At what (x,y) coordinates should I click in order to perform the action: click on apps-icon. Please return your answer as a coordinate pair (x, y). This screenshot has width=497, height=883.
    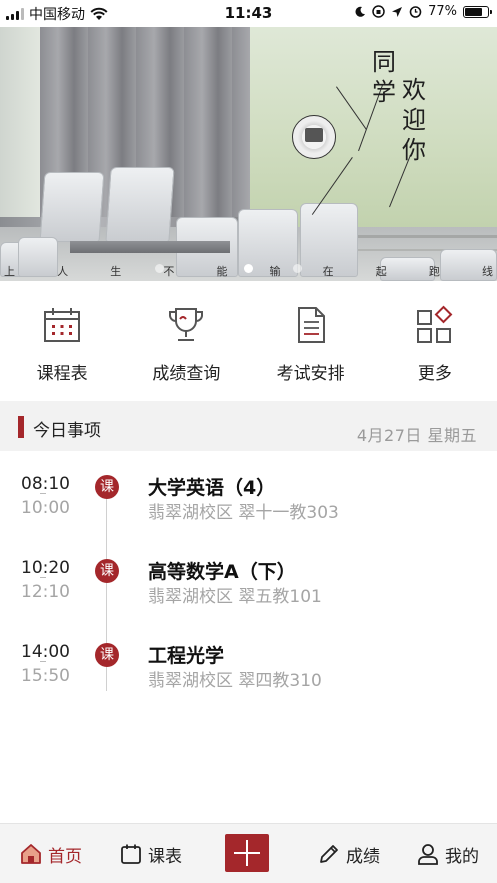
    Looking at the image, I should click on (434, 324).